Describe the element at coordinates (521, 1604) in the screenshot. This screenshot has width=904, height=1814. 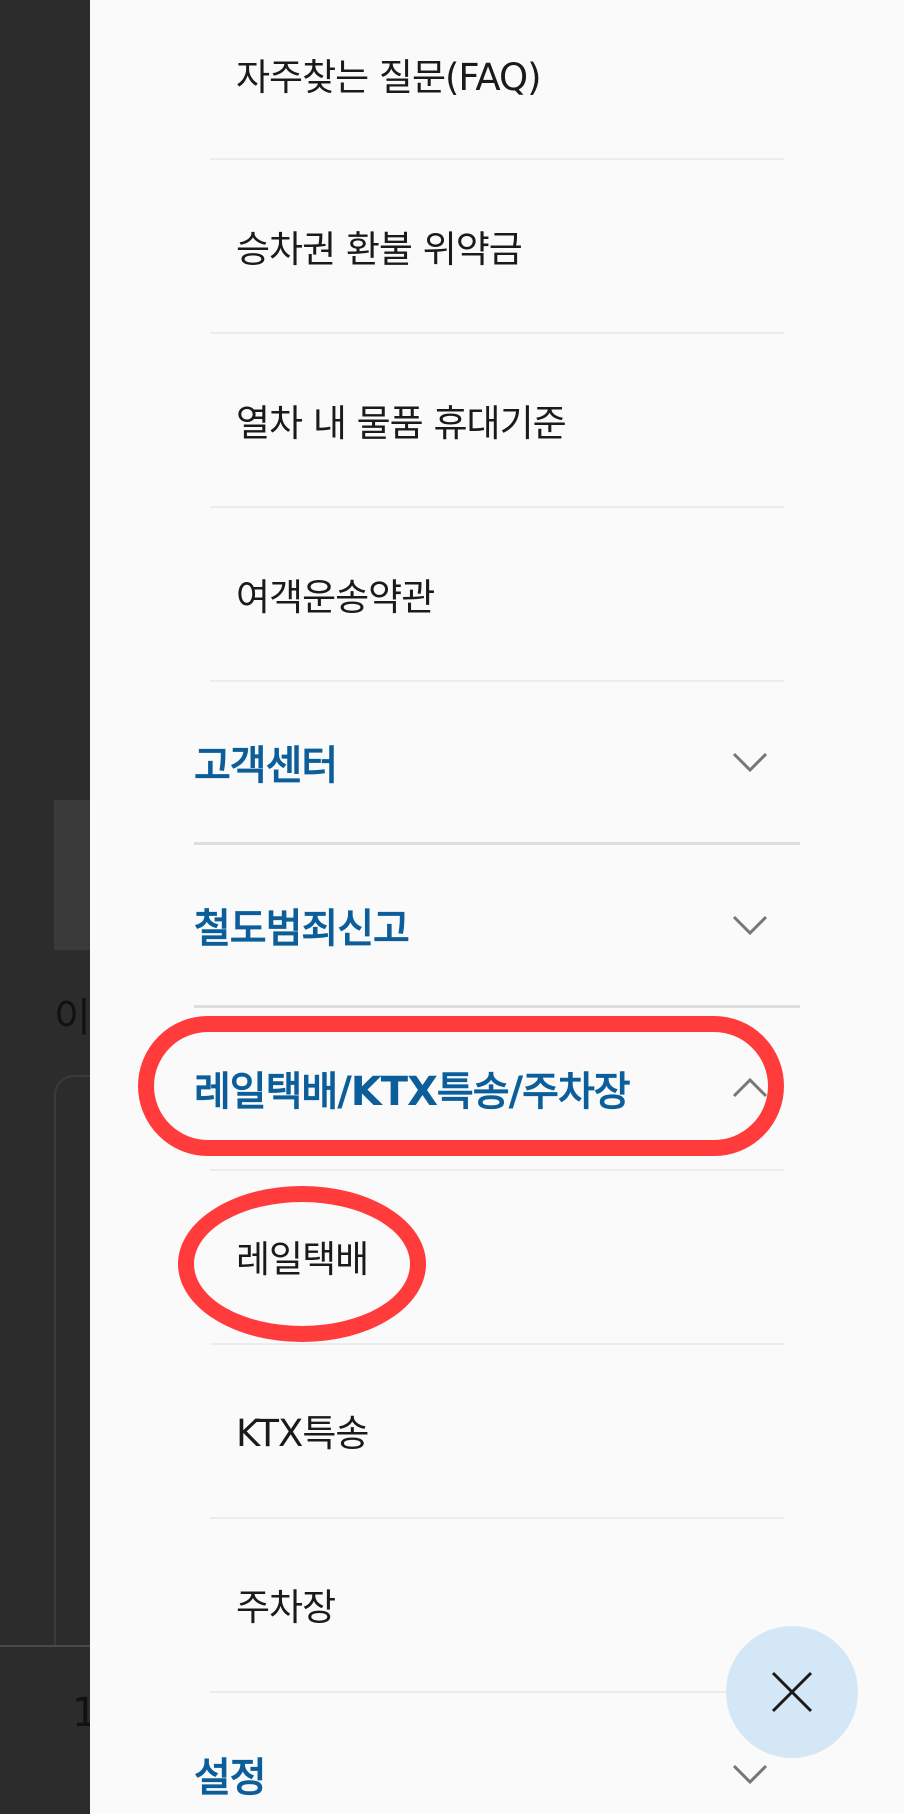
I see `menu-item-parking: 주차장` at that location.